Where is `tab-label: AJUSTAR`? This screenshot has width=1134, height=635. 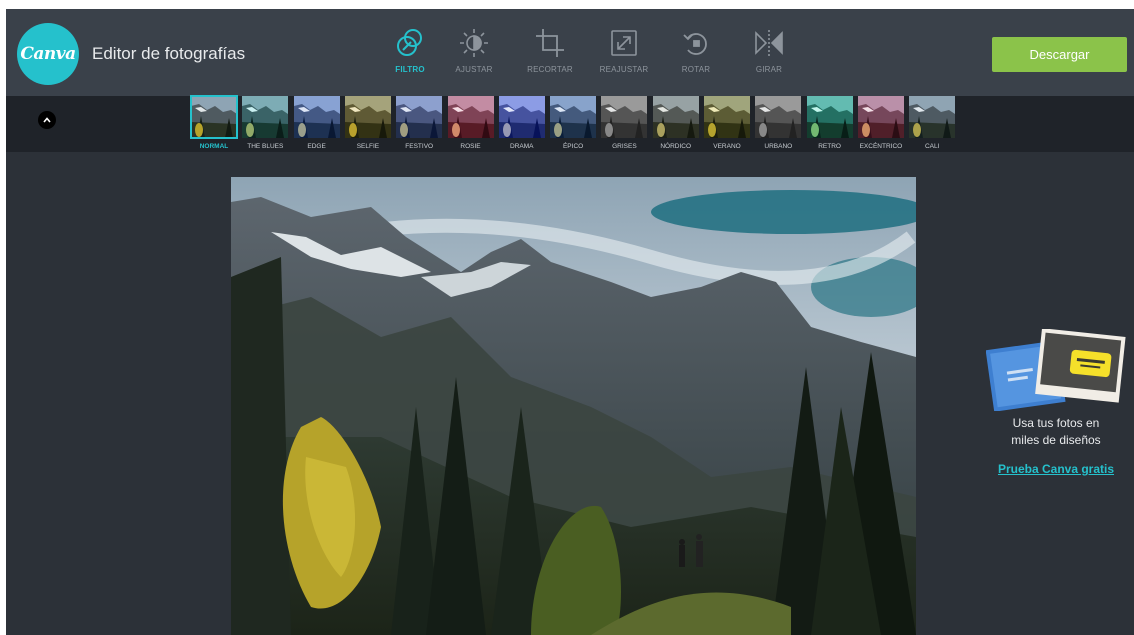
tab-label: AJUSTAR is located at coordinates (474, 69).